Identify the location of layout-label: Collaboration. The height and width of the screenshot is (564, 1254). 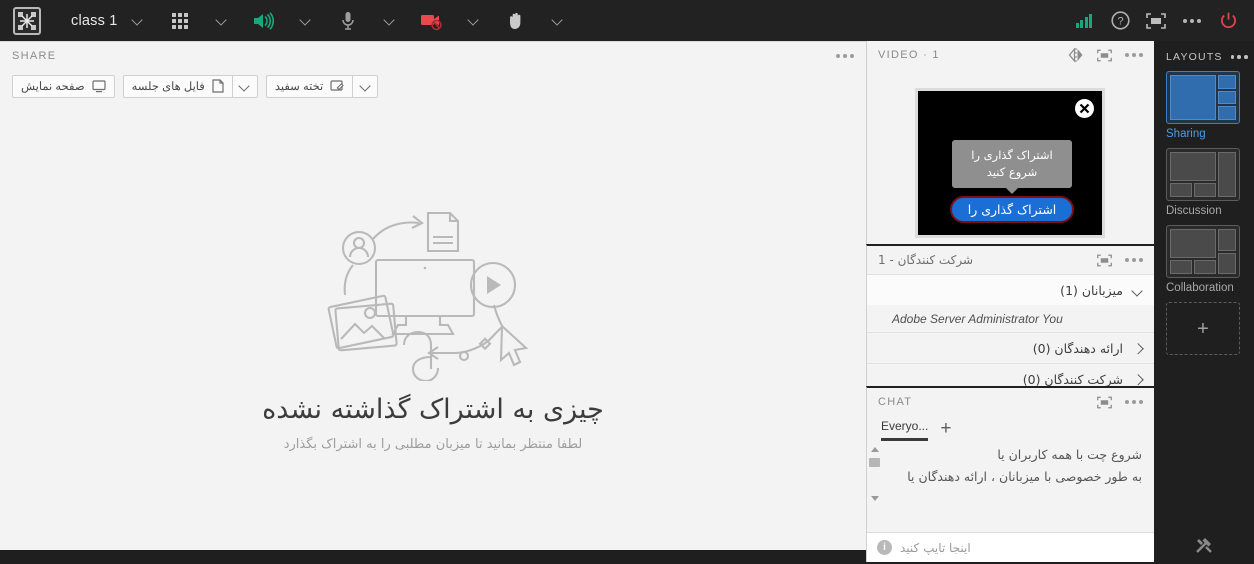
(1200, 288).